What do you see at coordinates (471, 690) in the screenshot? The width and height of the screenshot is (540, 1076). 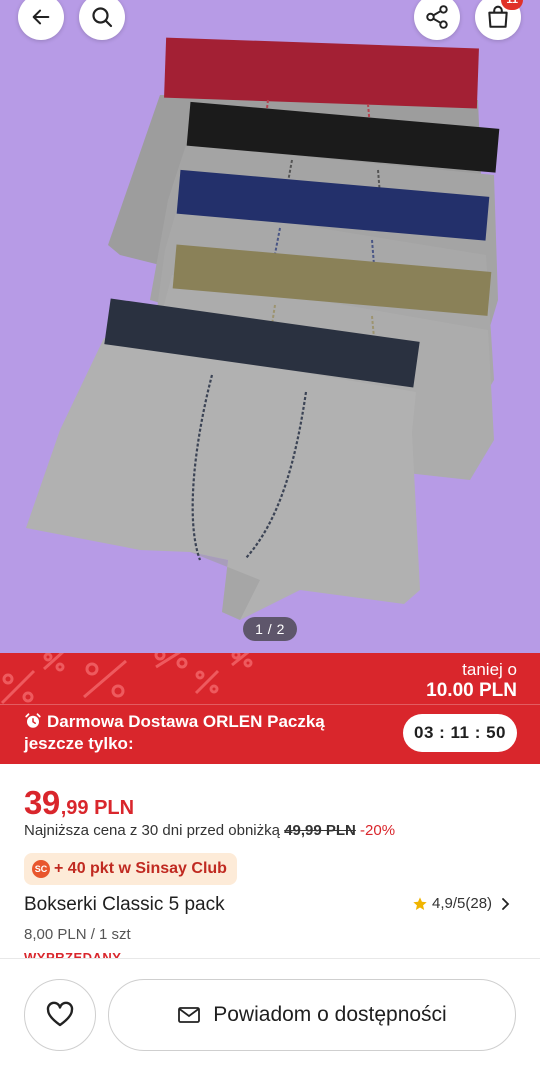 I see `cheaper-amount: 10.00 PLN` at bounding box center [471, 690].